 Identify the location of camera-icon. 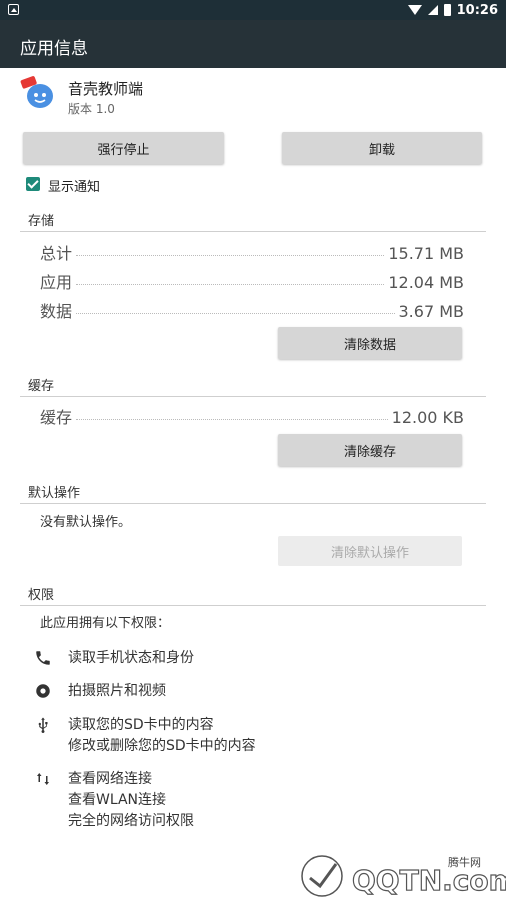
(43, 691).